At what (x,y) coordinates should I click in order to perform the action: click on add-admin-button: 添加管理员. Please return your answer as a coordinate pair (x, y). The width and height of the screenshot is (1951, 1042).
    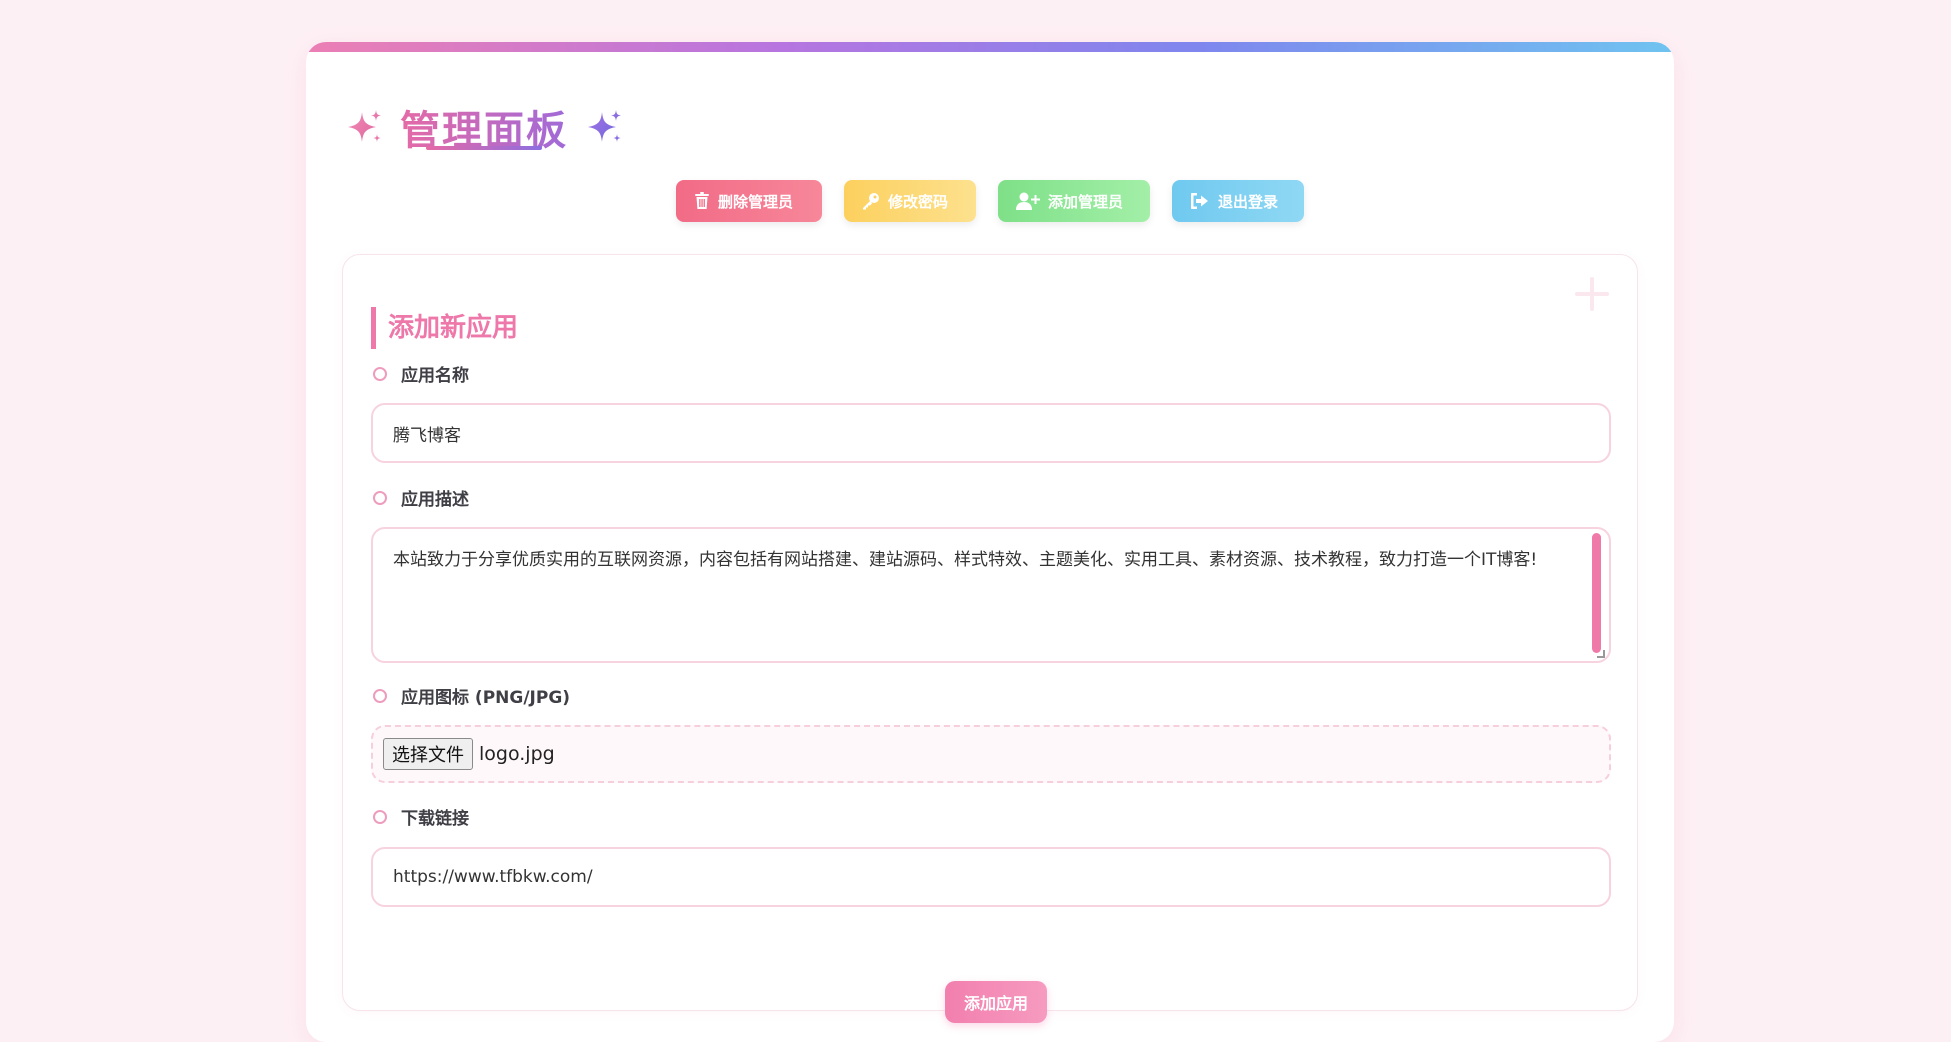
    Looking at the image, I should click on (1074, 201).